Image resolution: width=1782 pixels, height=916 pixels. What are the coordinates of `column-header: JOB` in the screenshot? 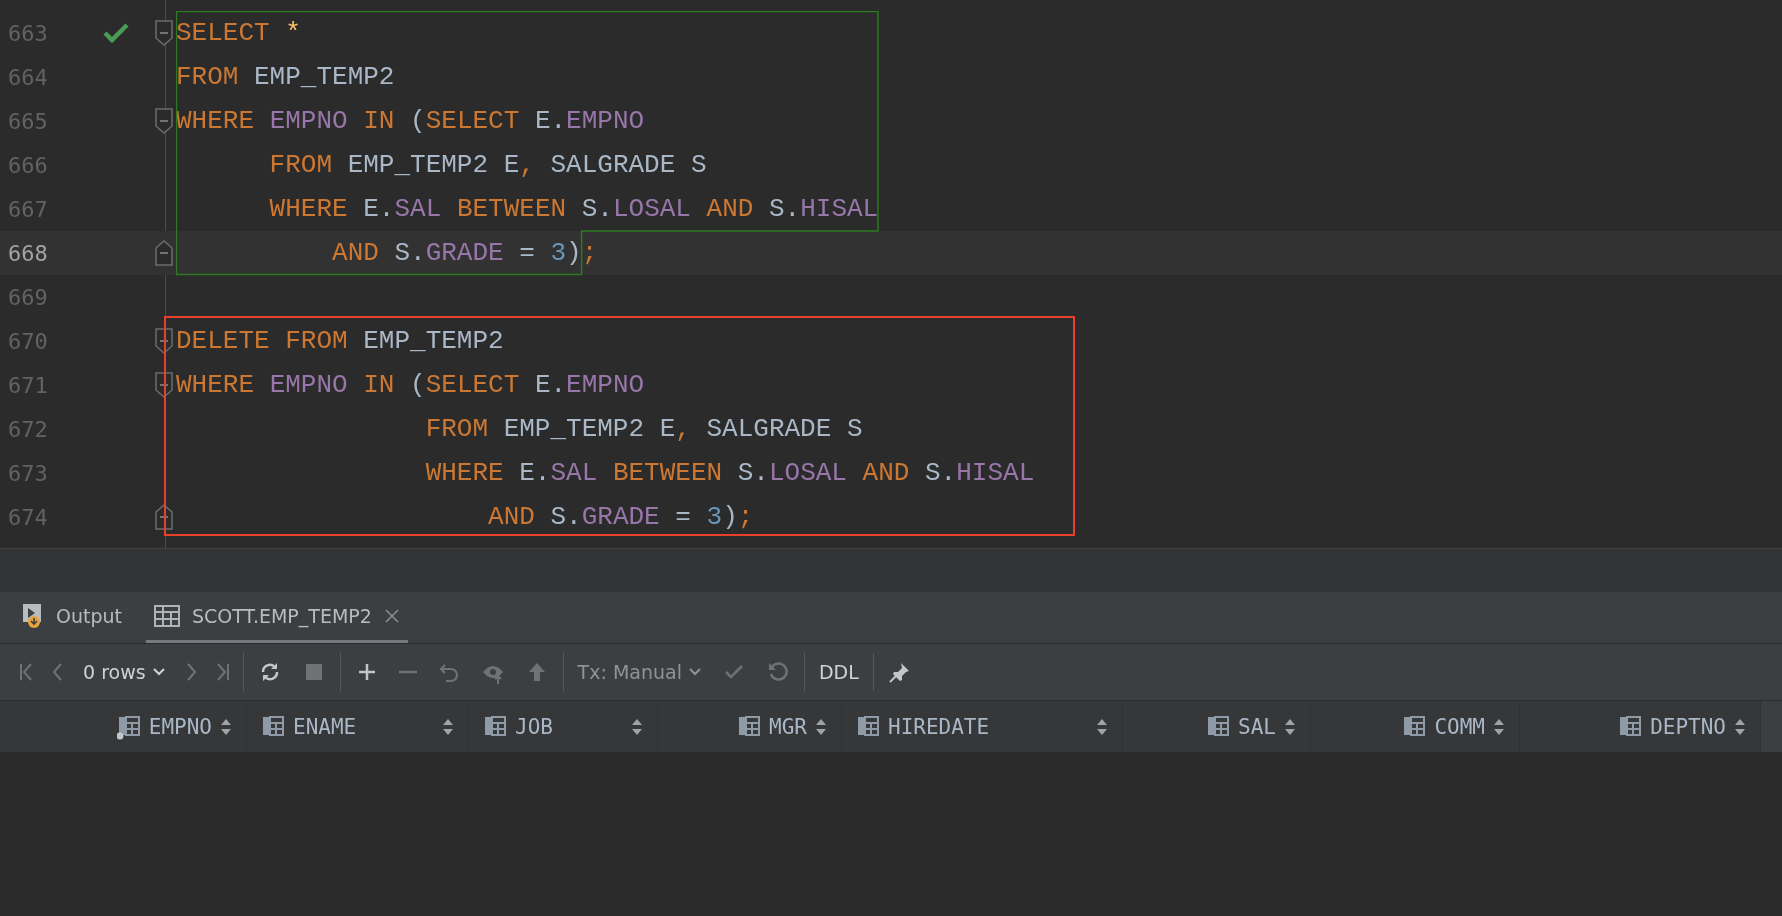 It's located at (563, 726).